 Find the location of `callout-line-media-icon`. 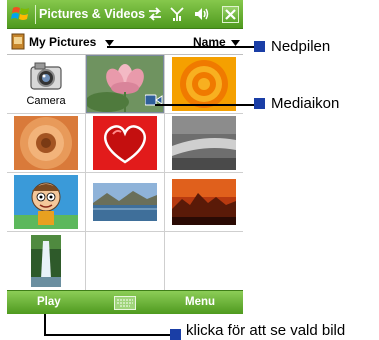

callout-line-media-icon is located at coordinates (204, 105).